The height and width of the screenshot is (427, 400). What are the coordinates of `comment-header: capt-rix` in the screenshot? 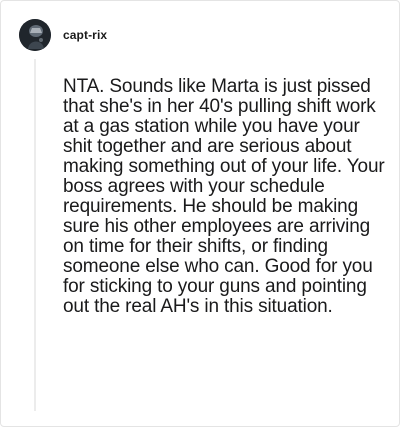 It's located at (63, 35).